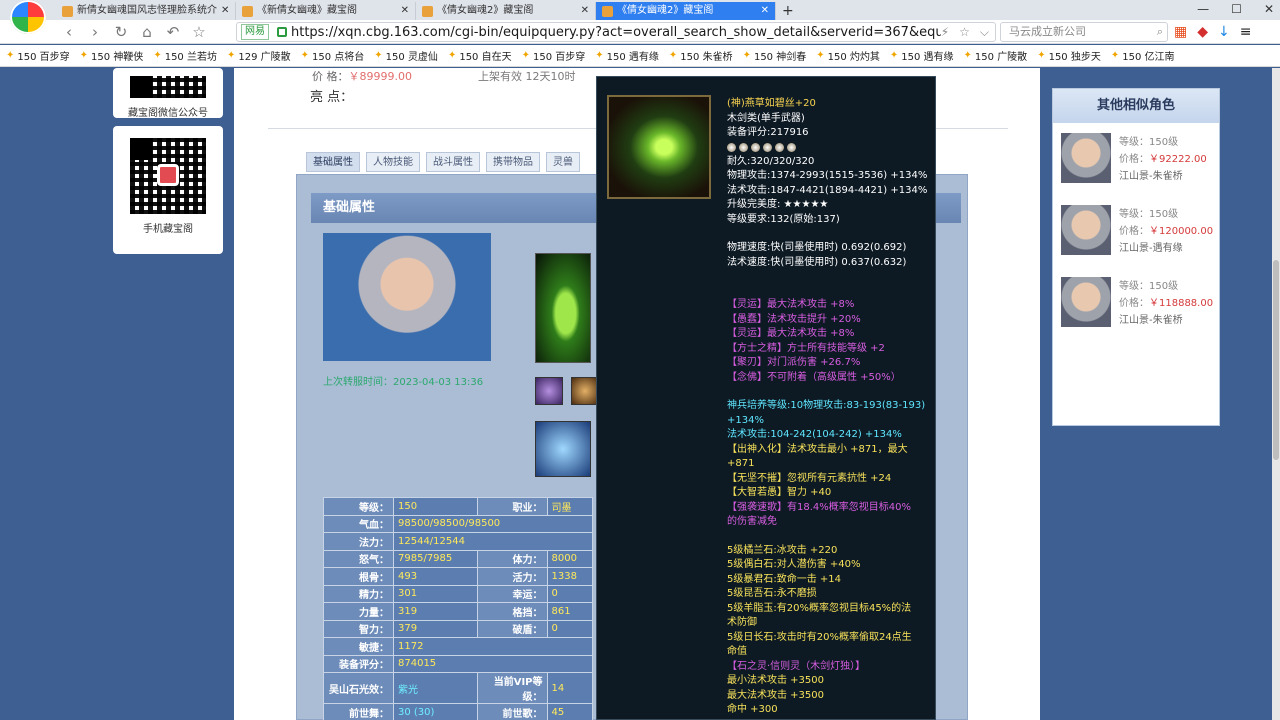 The width and height of the screenshot is (1280, 720). Describe the element at coordinates (1069, 55) in the screenshot. I see `bookmark-item: ✦ 150 独步天` at that location.